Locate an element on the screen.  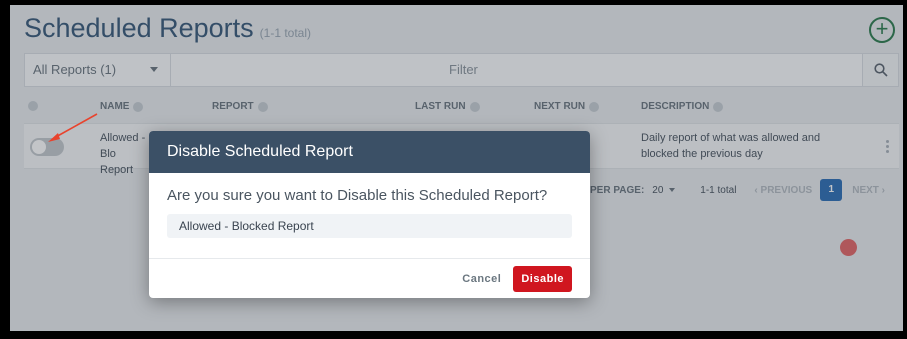
disable-button: Disable is located at coordinates (542, 278).